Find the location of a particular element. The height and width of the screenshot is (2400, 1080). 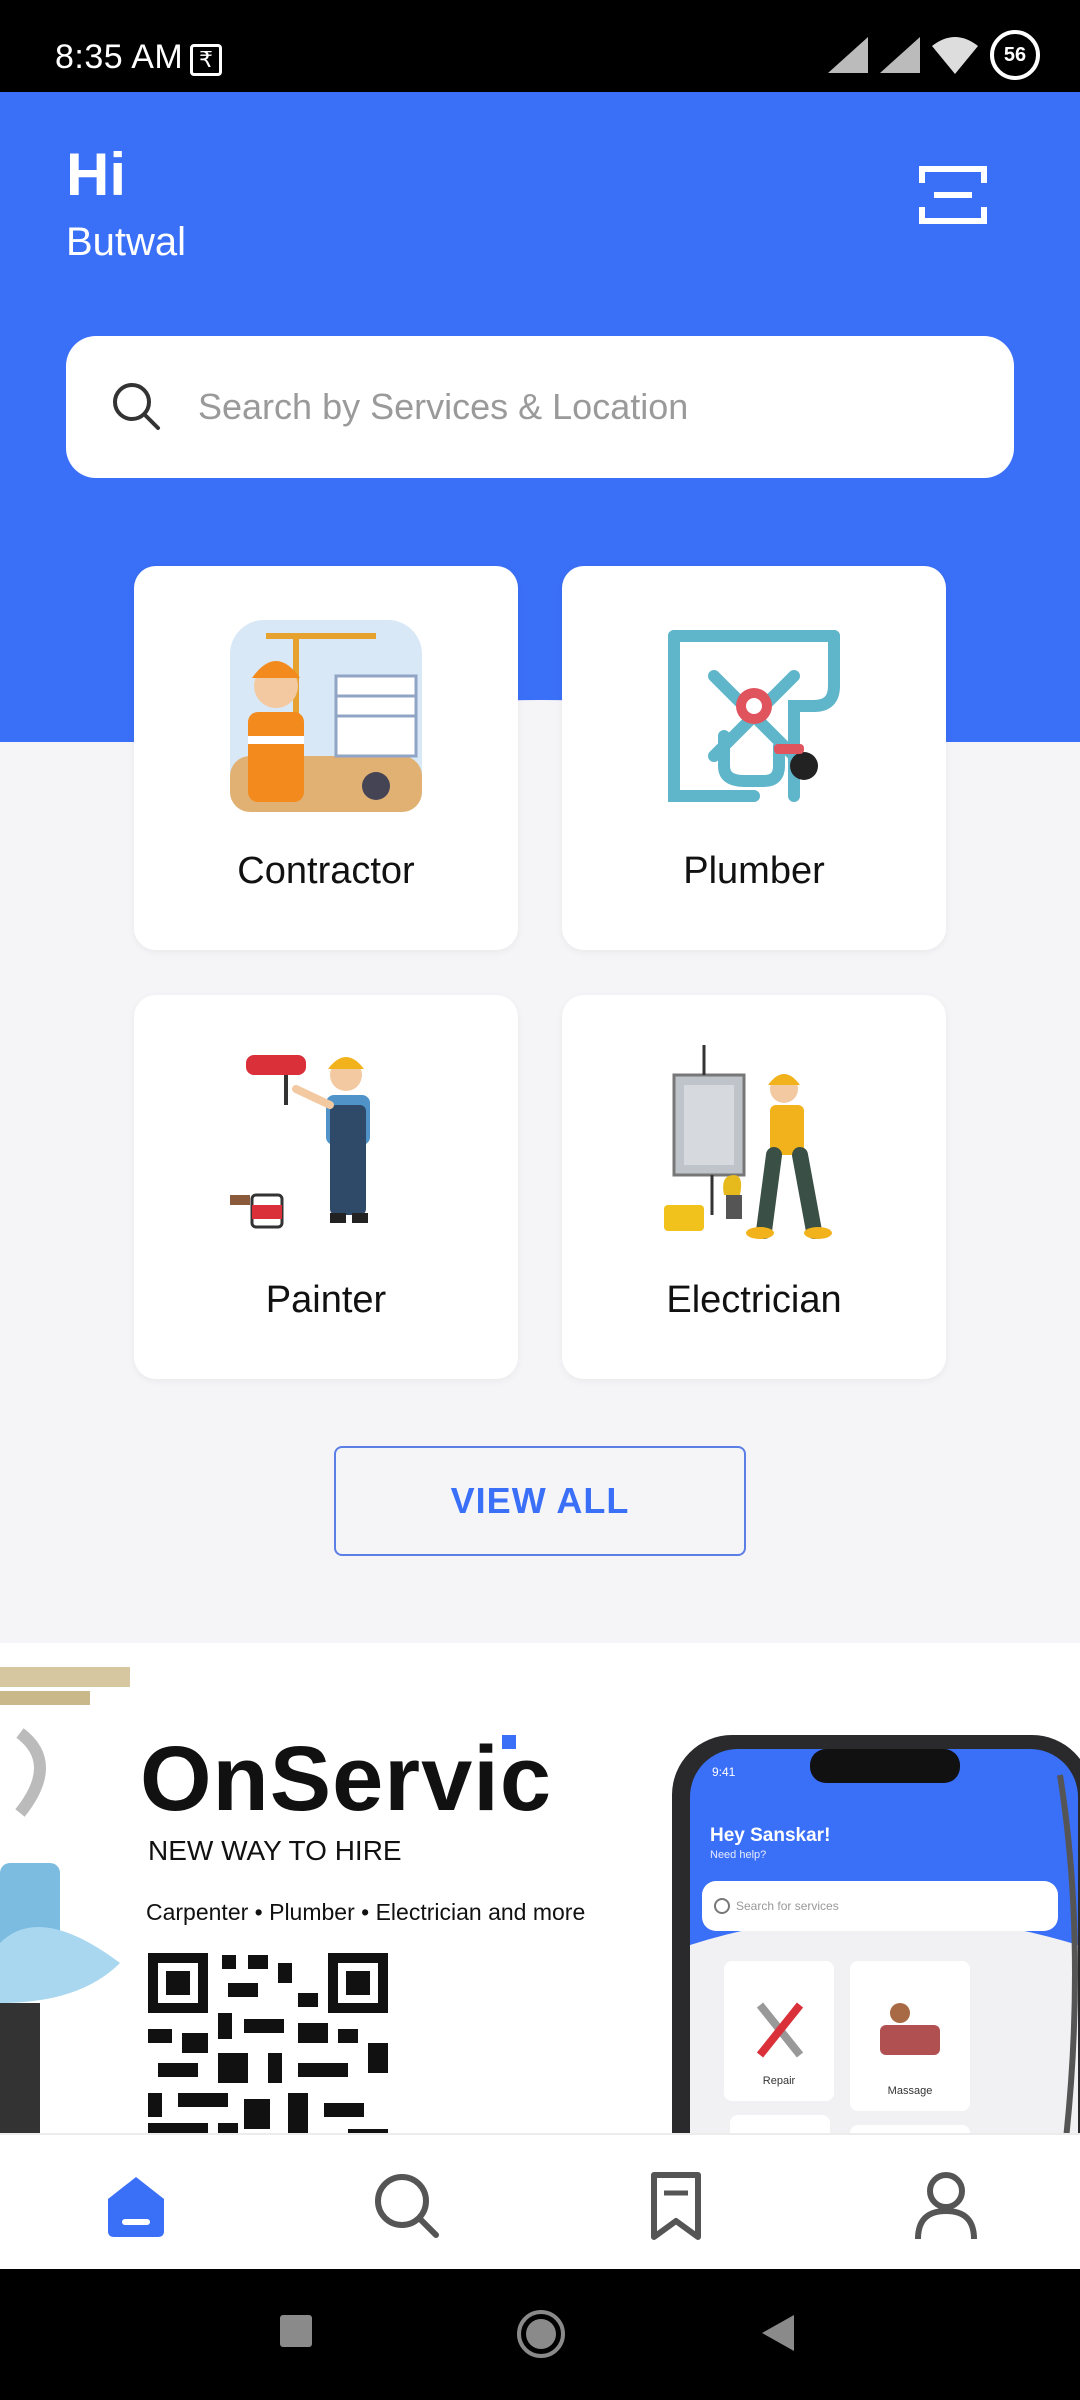

category-label: Electrician is located at coordinates (754, 1300).